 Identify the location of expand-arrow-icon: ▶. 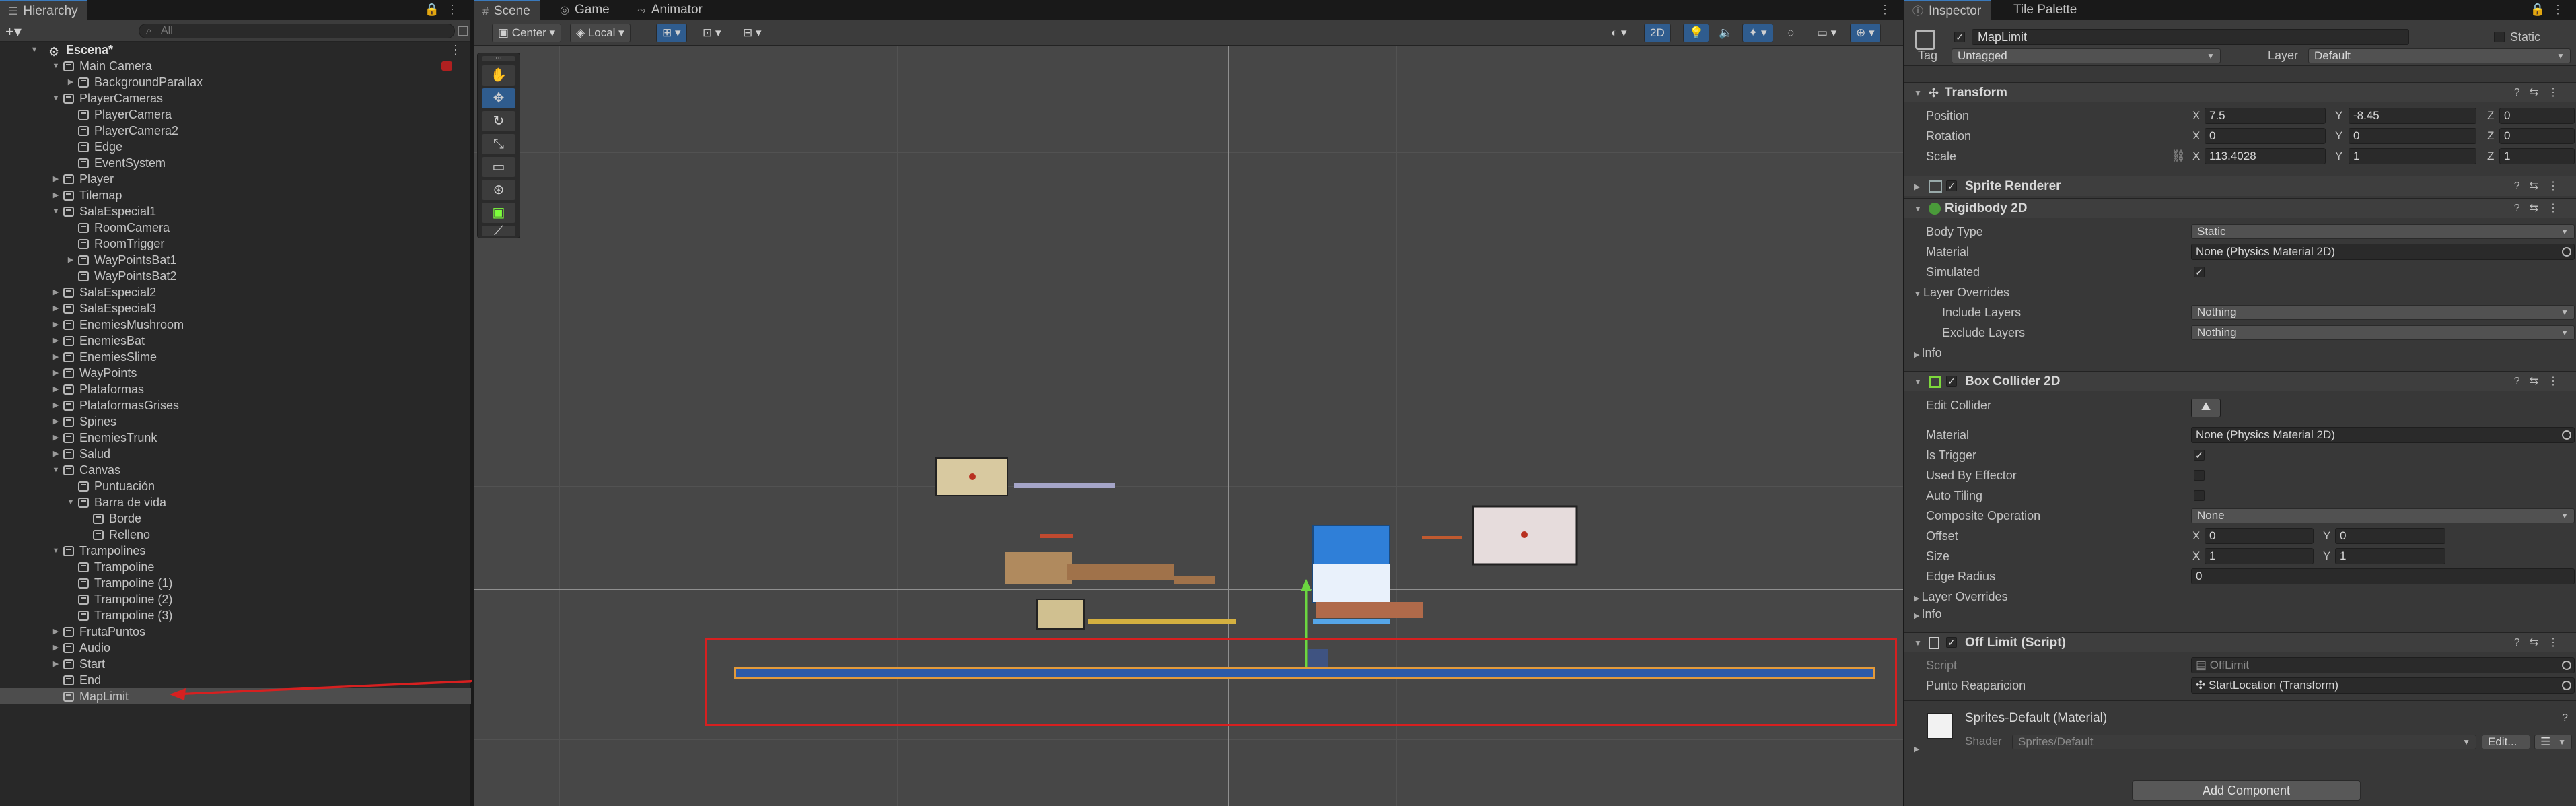
(1916, 750).